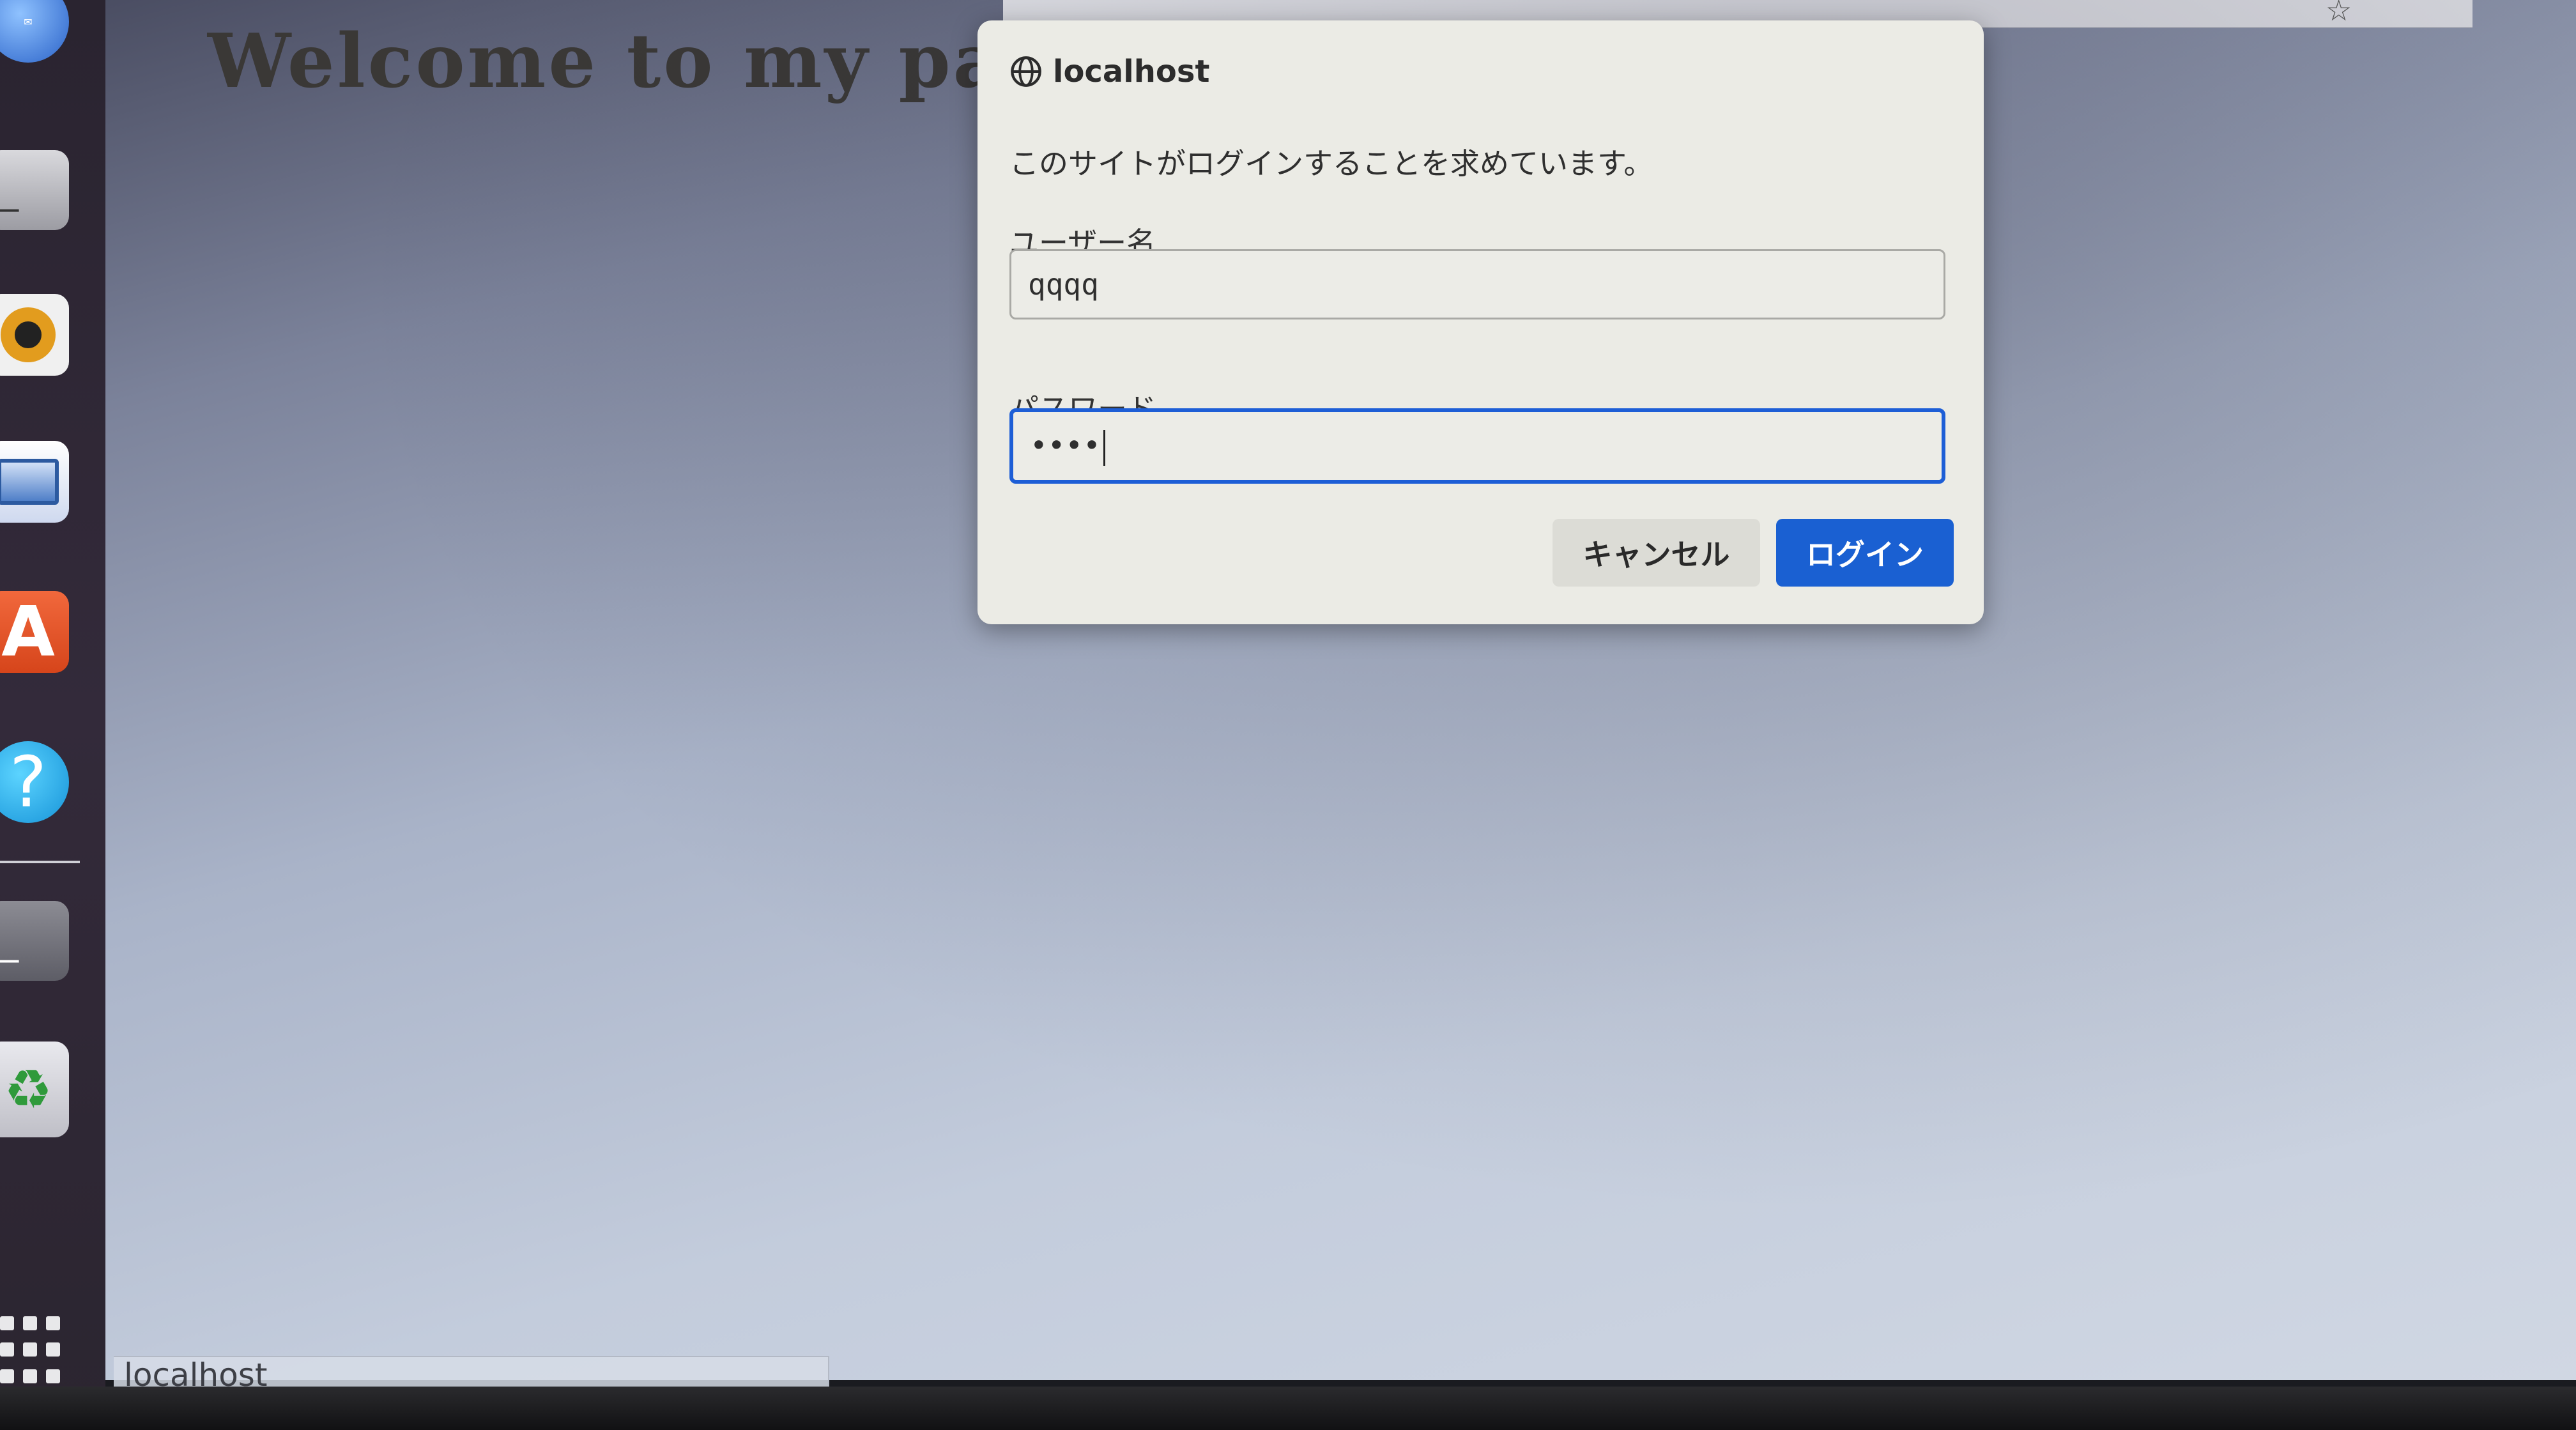  What do you see at coordinates (52, 715) in the screenshot?
I see `dock: ✉ _ A ? _ ♻` at bounding box center [52, 715].